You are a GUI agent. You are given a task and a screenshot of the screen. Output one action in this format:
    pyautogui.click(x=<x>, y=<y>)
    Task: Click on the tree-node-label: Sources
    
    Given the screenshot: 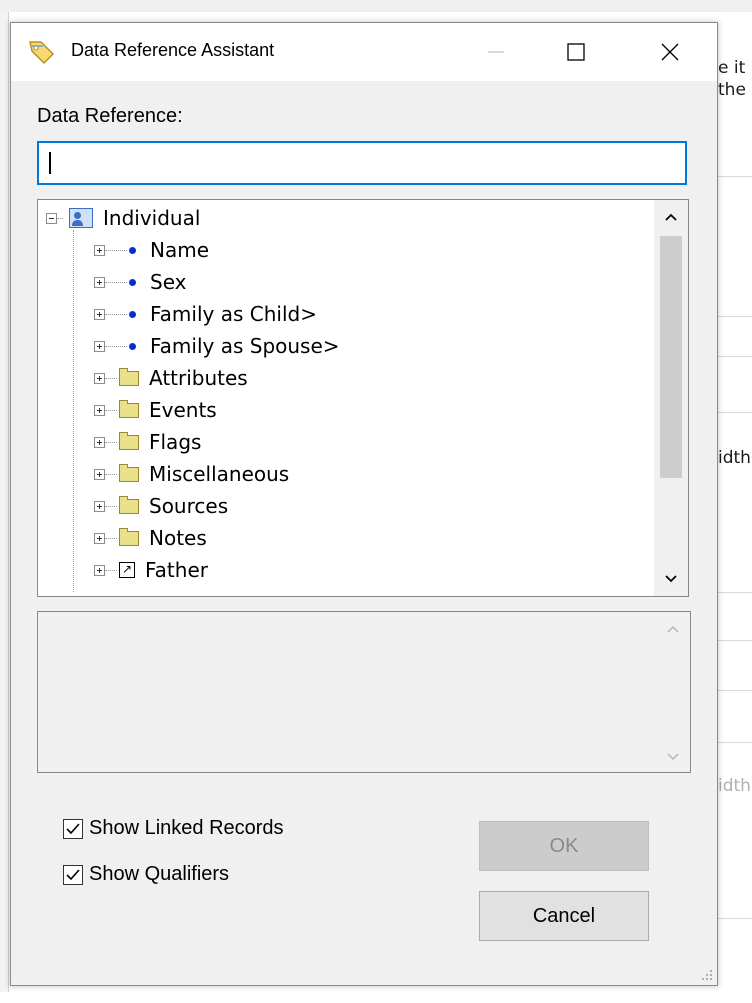 What is the action you would take?
    pyautogui.click(x=189, y=506)
    